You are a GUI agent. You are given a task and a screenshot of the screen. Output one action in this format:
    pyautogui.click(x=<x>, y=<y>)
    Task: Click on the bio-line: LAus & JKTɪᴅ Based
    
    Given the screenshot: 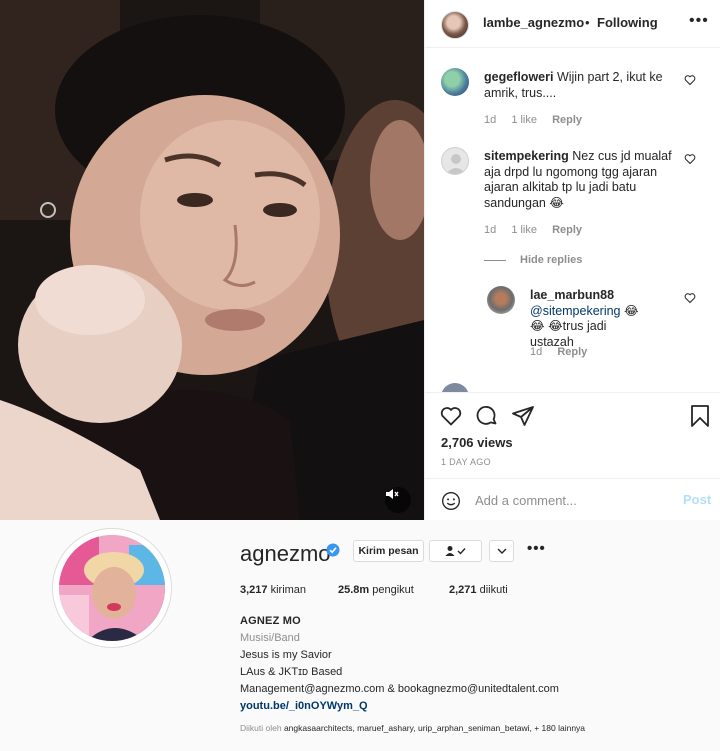 What is the action you would take?
    pyautogui.click(x=291, y=672)
    